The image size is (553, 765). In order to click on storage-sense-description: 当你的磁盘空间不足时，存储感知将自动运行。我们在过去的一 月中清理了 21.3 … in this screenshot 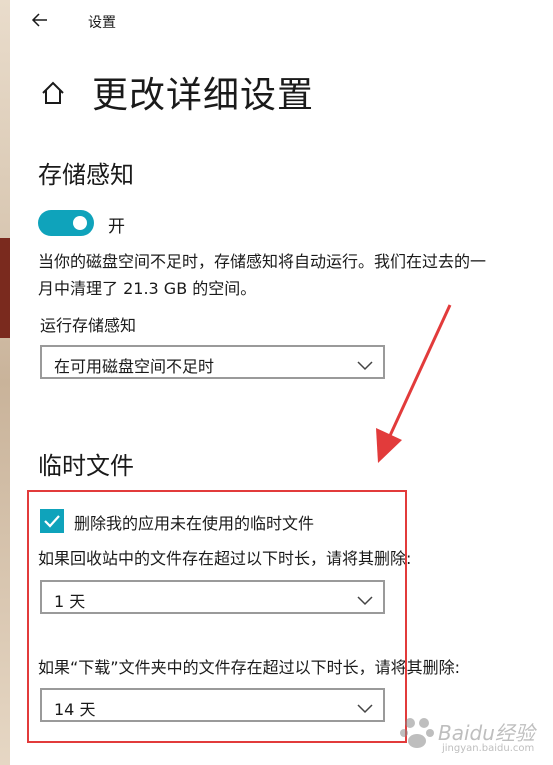, I will do `click(295, 275)`.